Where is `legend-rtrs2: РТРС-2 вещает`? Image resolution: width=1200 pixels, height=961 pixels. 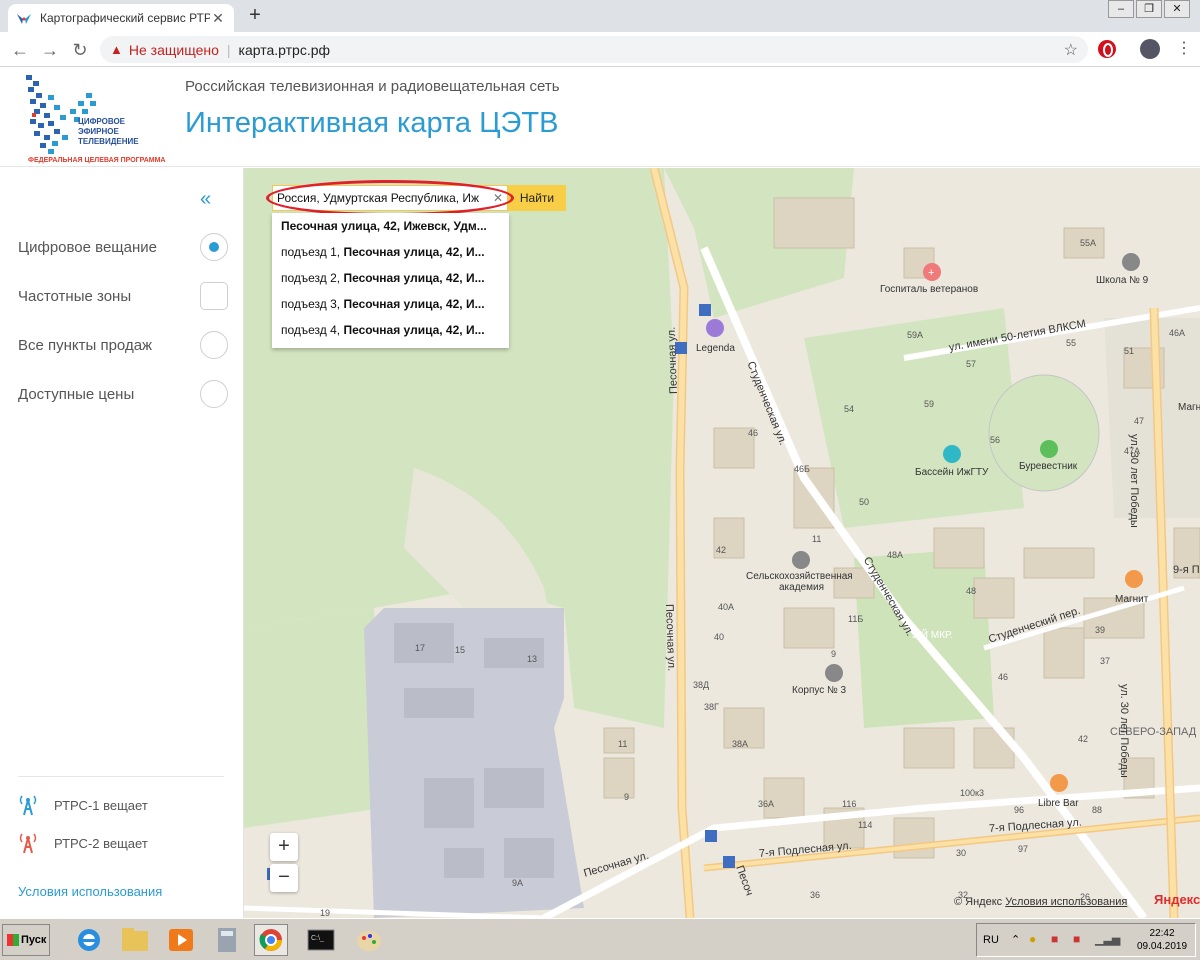 legend-rtrs2: РТРС-2 вещает is located at coordinates (83, 843).